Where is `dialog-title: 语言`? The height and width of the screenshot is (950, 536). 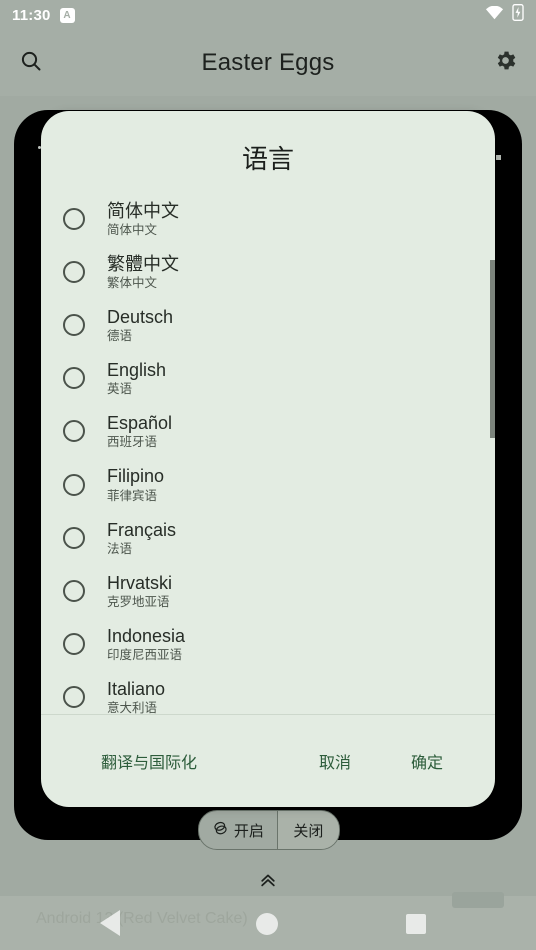 dialog-title: 语言 is located at coordinates (267, 159).